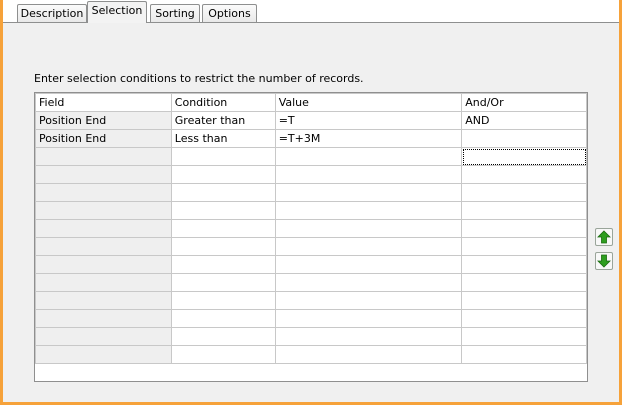 This screenshot has height=405, width=622. I want to click on table-row: Position End Less than =T+3M, so click(311, 138).